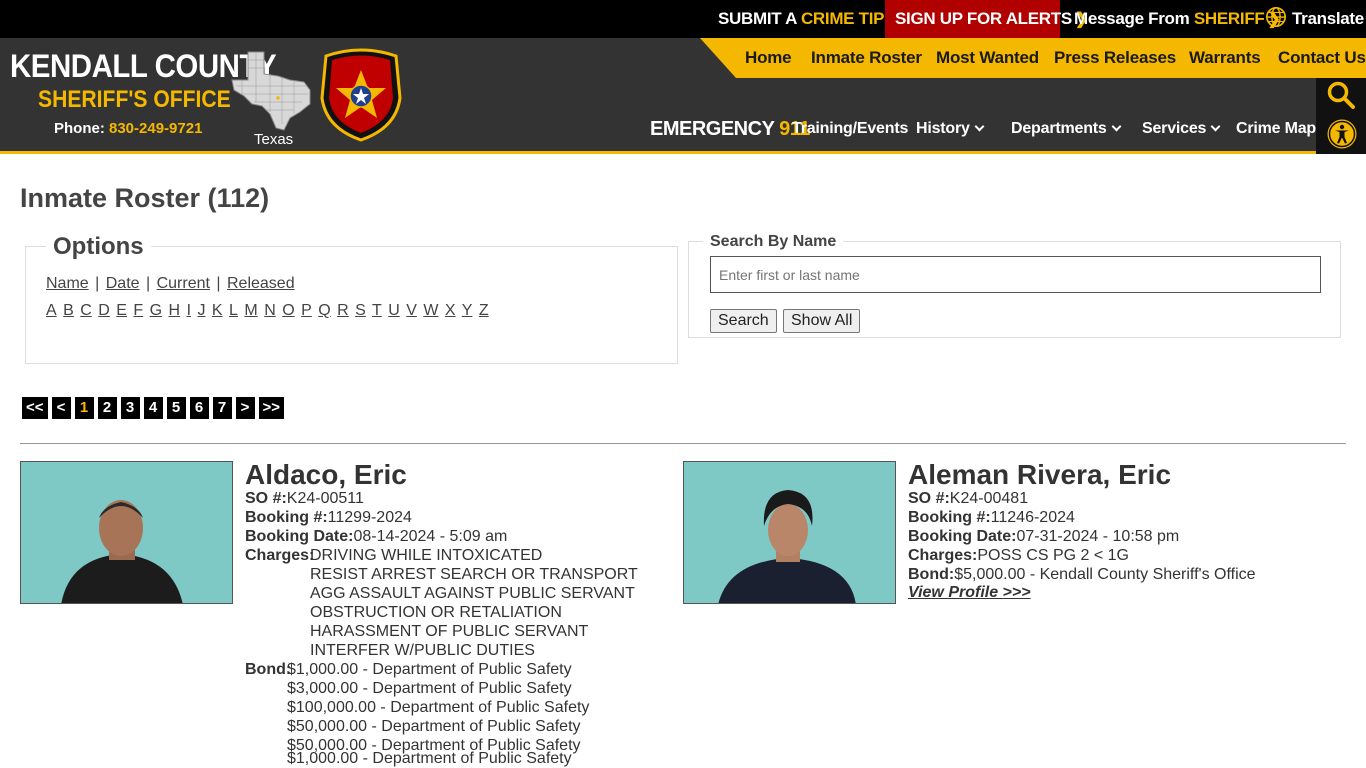 Image resolution: width=1366 pixels, height=768 pixels. I want to click on so-label: SO #:, so click(929, 498).